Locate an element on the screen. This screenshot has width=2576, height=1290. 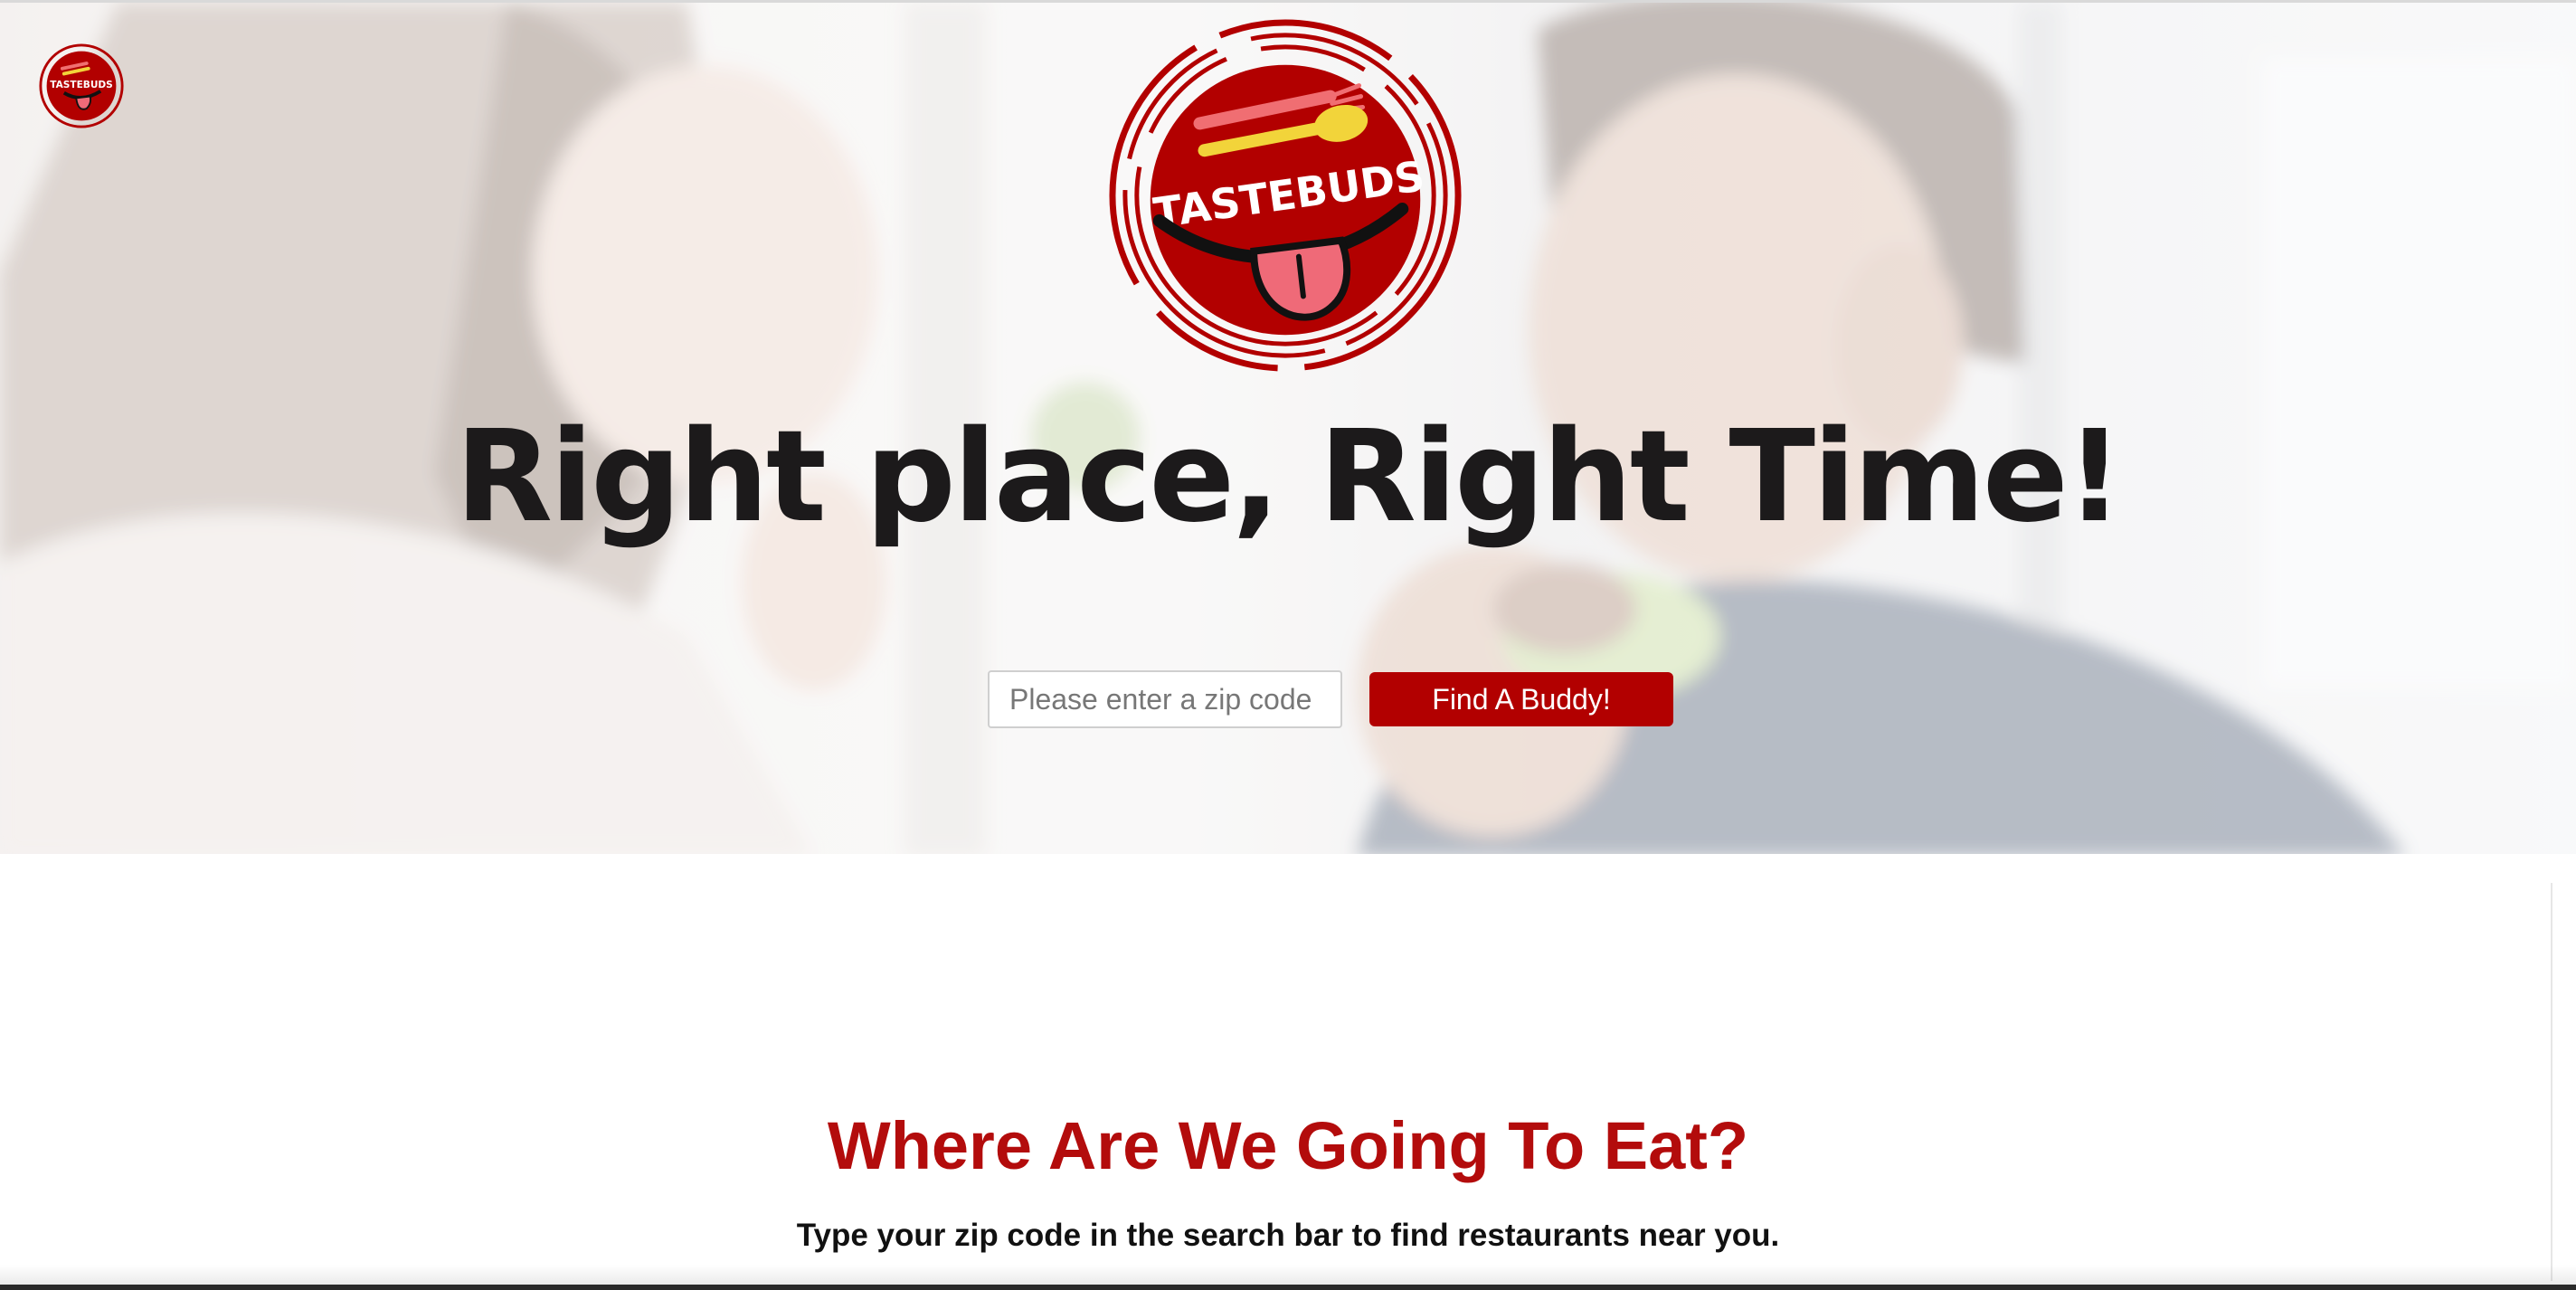
section-title: Where Are We Going To Eat? is located at coordinates (1288, 1146).